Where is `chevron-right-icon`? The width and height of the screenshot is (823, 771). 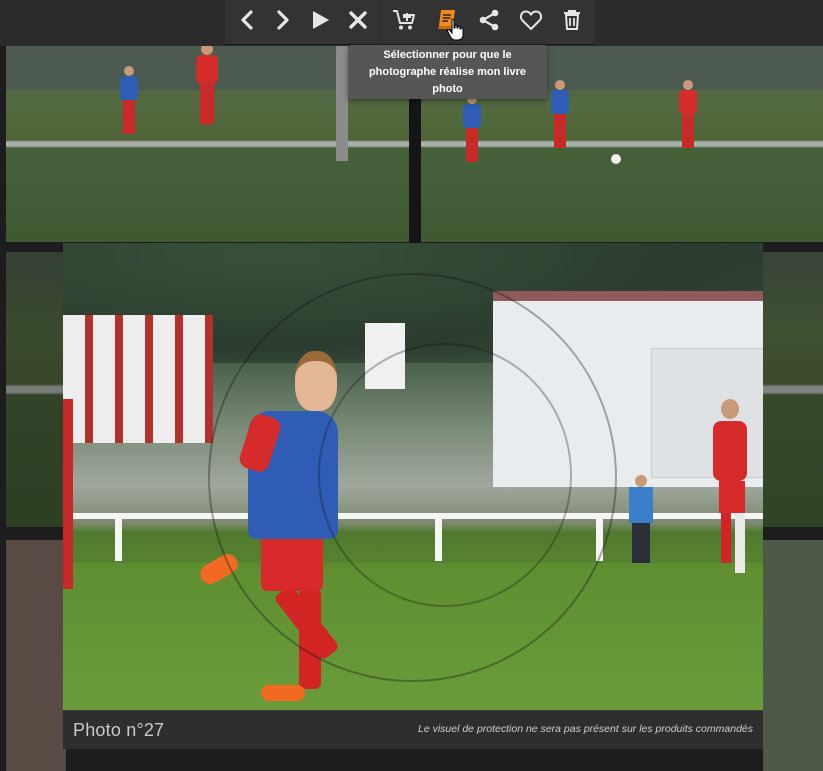 chevron-right-icon is located at coordinates (283, 20).